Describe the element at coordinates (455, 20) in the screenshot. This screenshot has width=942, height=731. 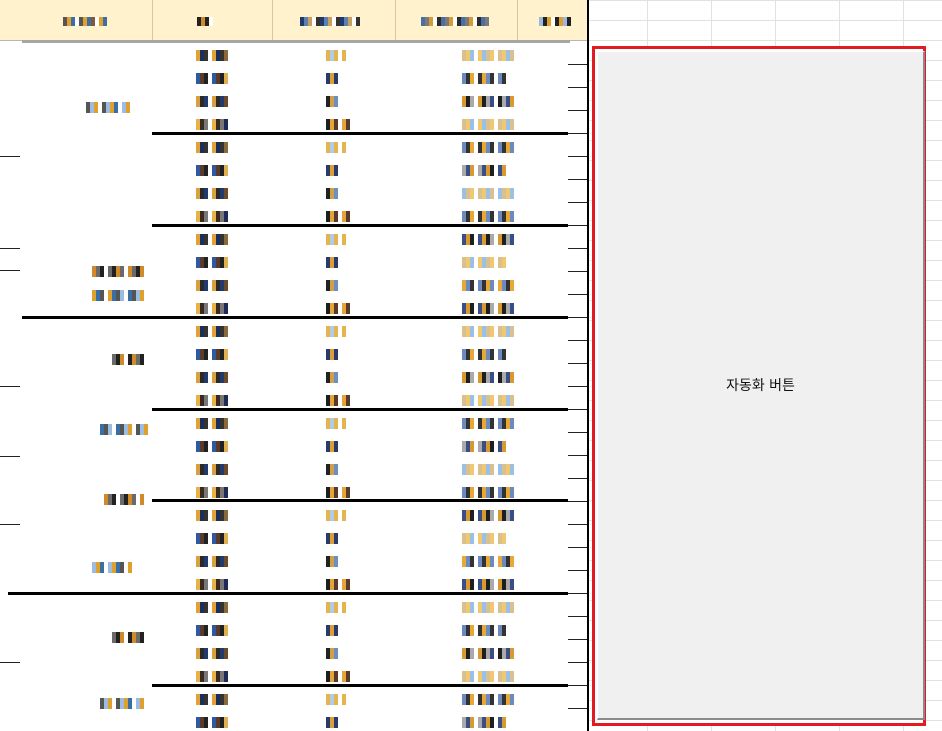
I see `header-cell-d` at that location.